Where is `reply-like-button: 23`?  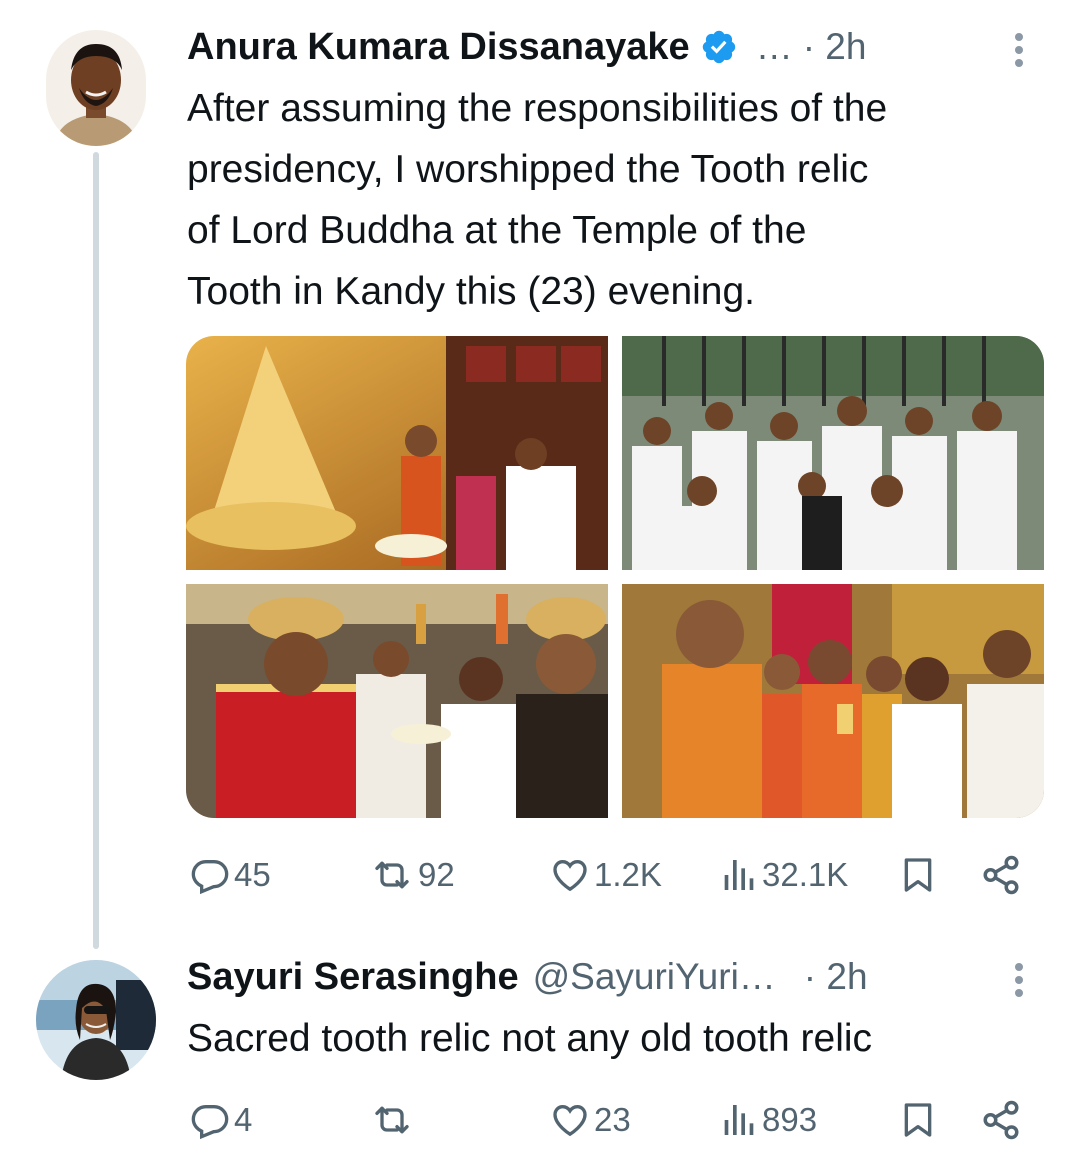
reply-like-button: 23 is located at coordinates (590, 1120).